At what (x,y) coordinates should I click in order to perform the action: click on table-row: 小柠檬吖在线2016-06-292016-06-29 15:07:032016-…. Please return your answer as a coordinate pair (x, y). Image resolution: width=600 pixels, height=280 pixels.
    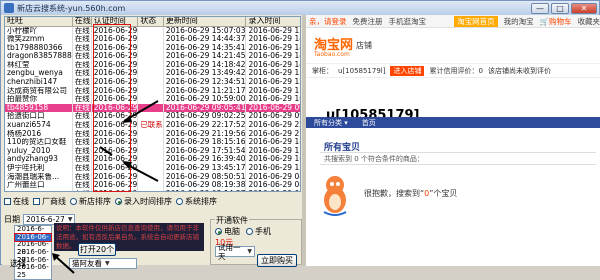
    Looking at the image, I should click on (153, 30).